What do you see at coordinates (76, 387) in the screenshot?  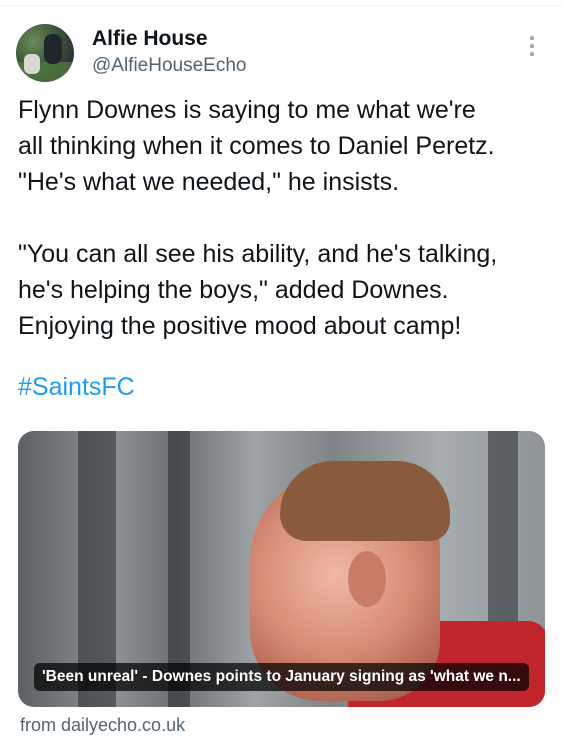 I see `hashtag-link: #SaintsFC` at bounding box center [76, 387].